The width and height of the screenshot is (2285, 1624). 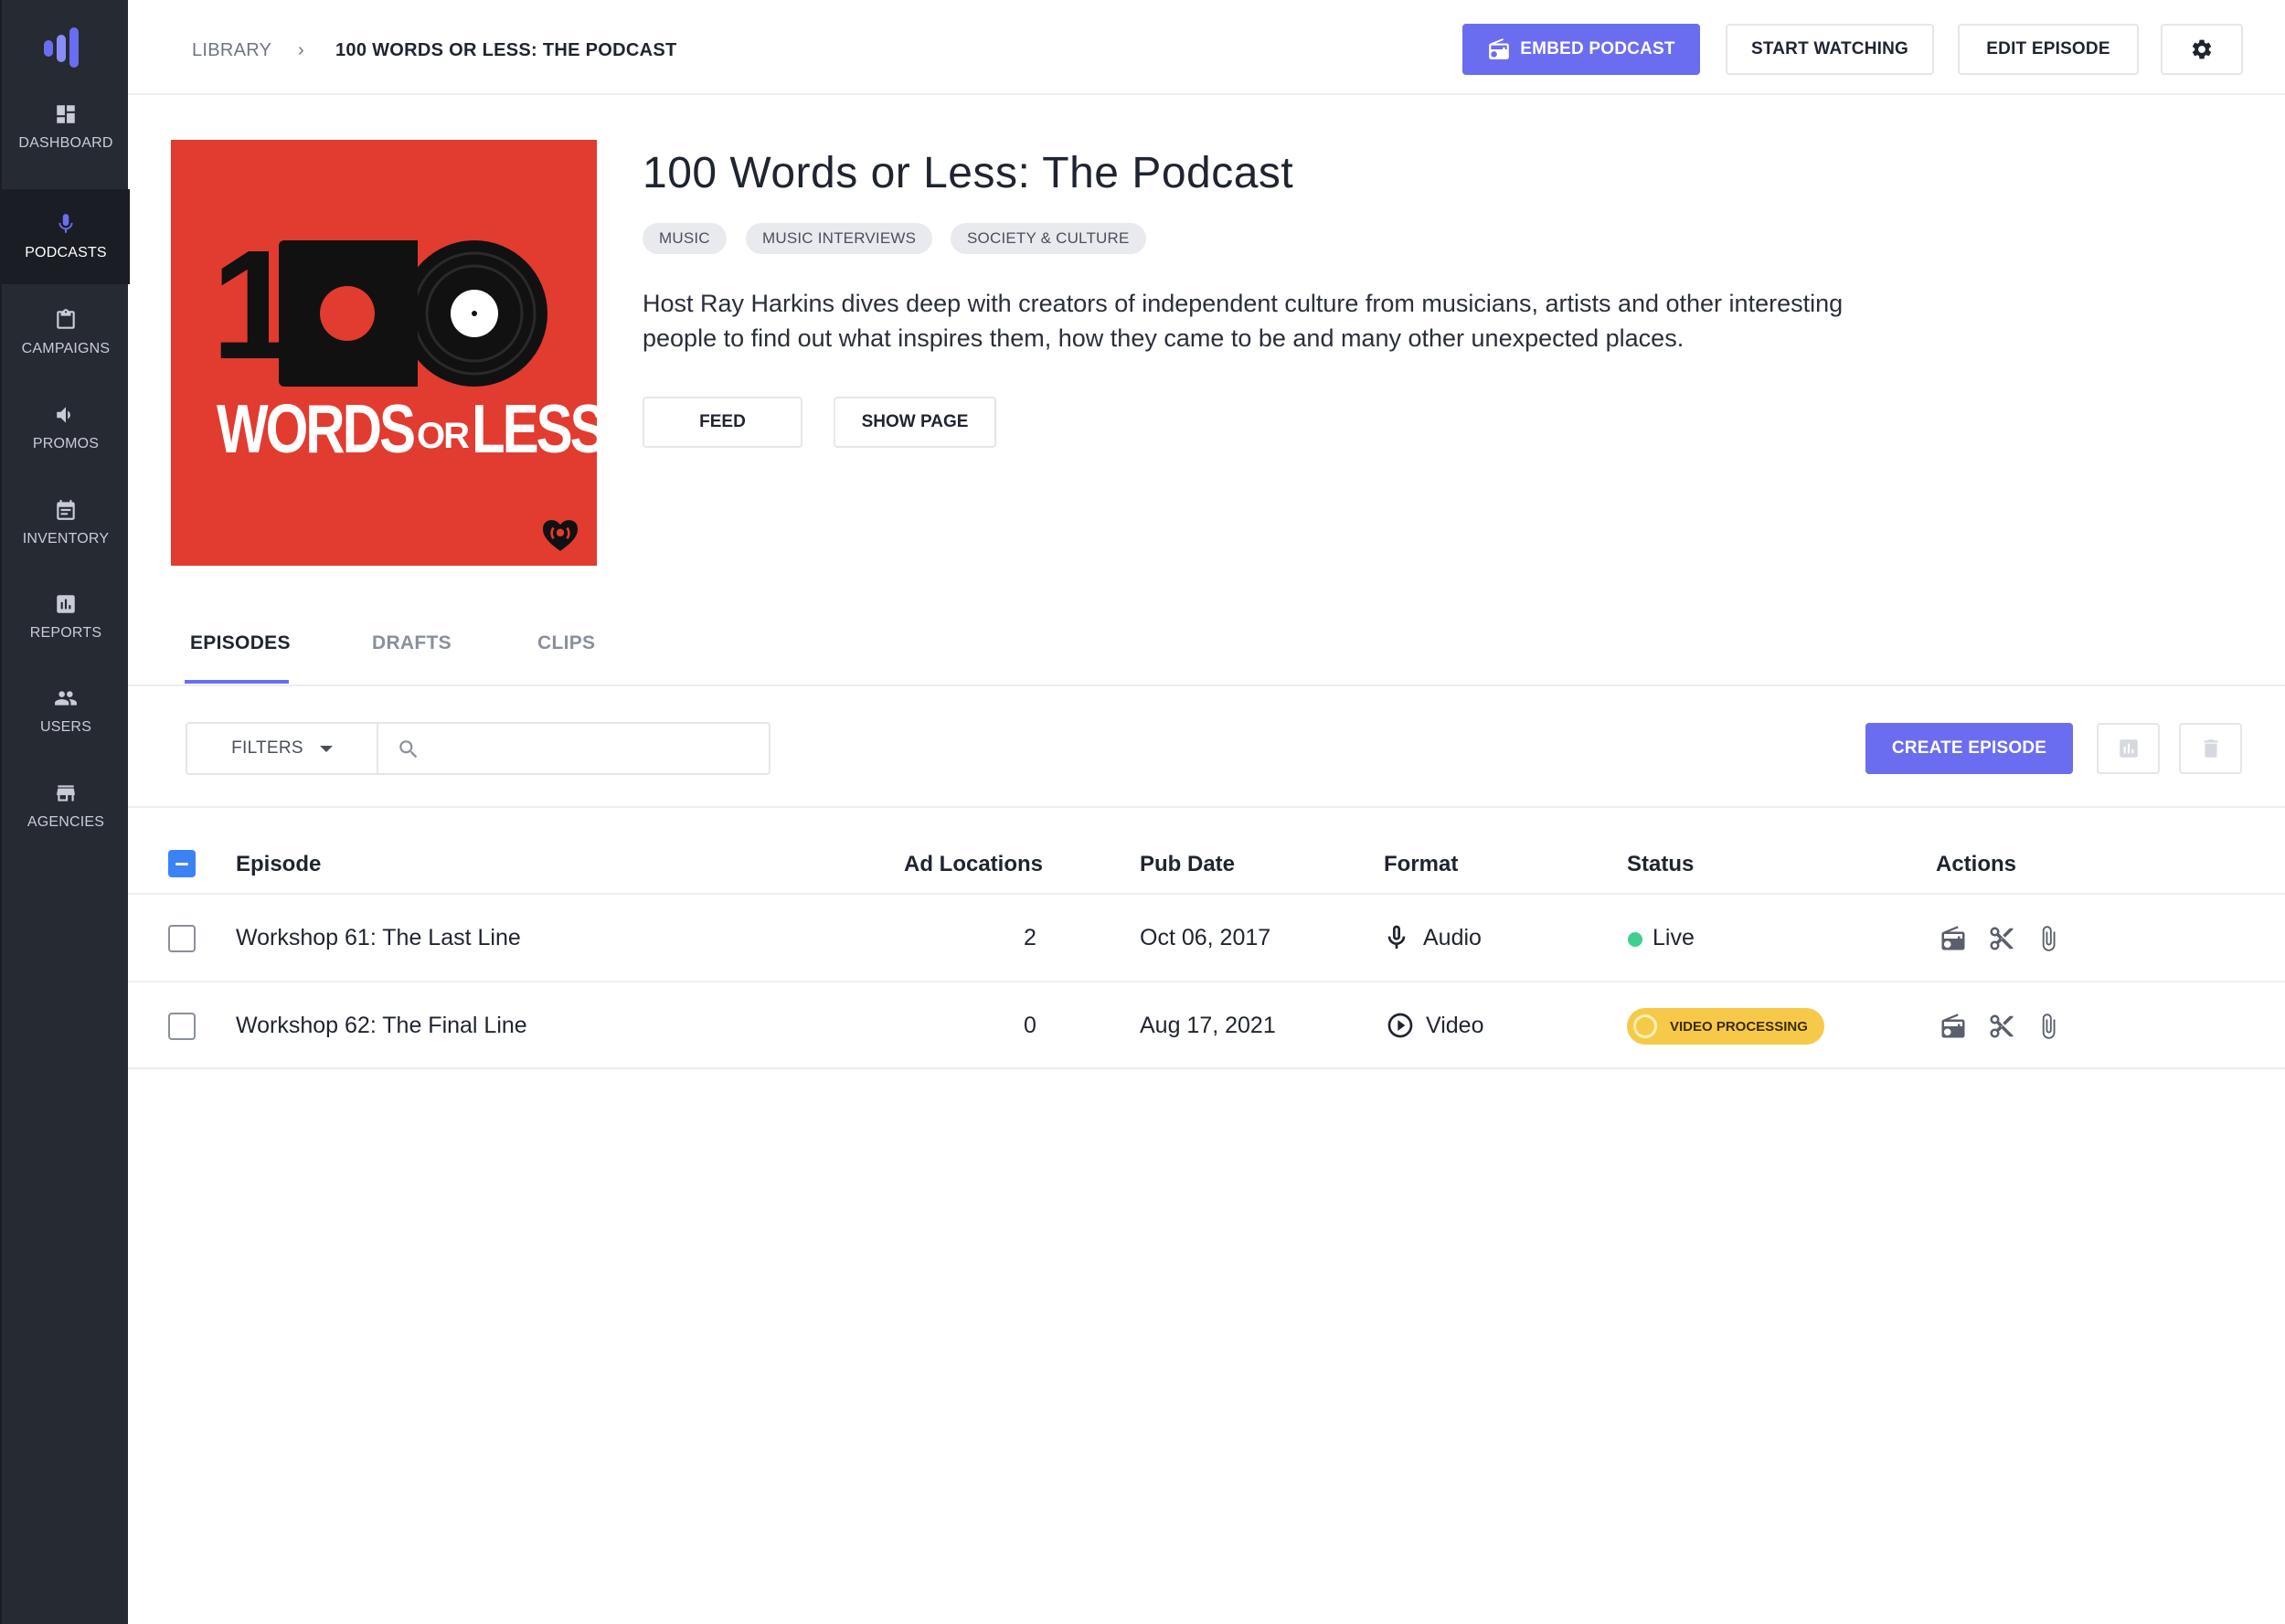 I want to click on podcast-title: 100 Words or Less: The Podcast, so click(x=968, y=173).